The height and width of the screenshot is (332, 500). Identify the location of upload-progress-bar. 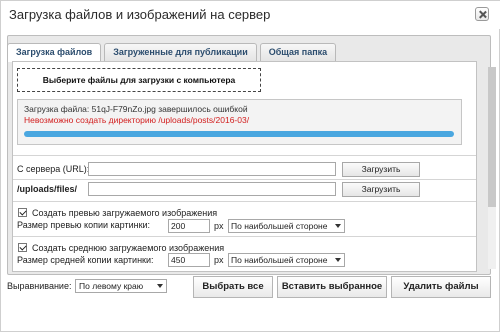
(239, 134).